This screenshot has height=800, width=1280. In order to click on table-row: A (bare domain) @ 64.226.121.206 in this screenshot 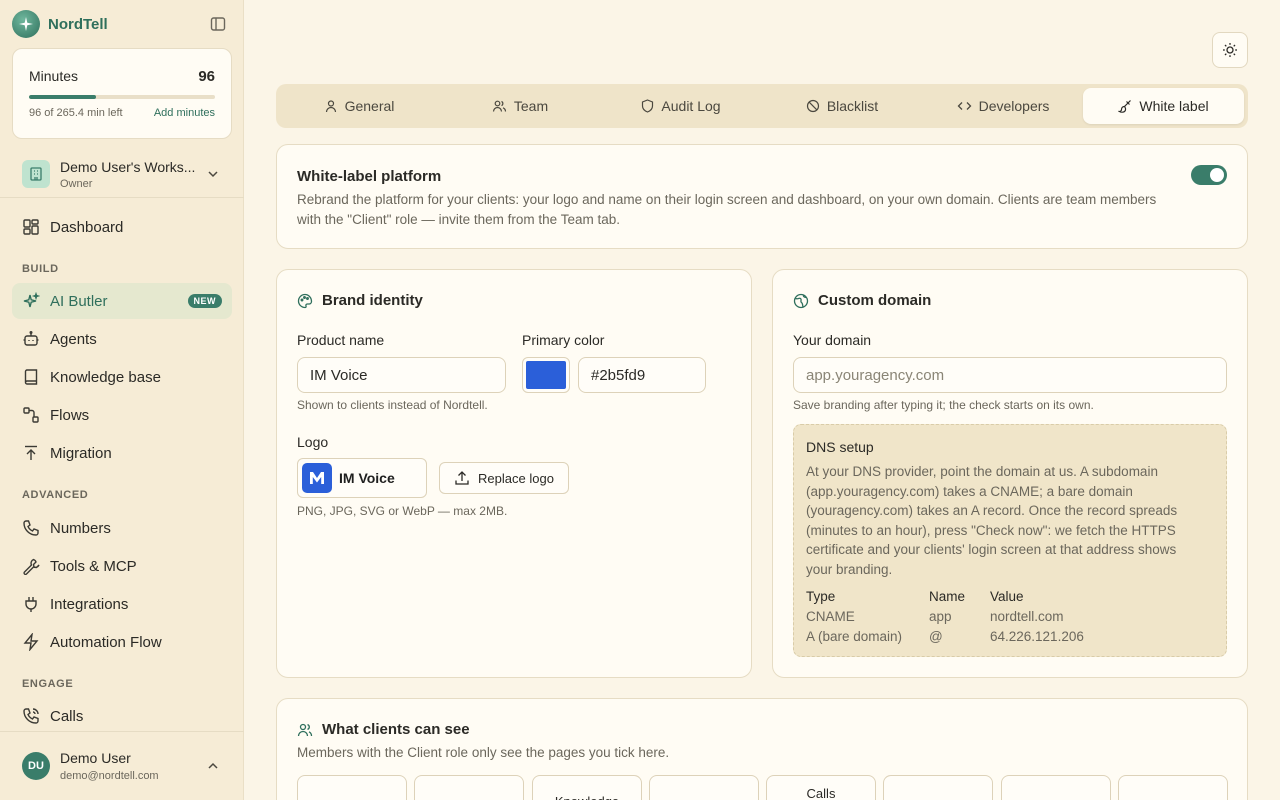, I will do `click(945, 637)`.